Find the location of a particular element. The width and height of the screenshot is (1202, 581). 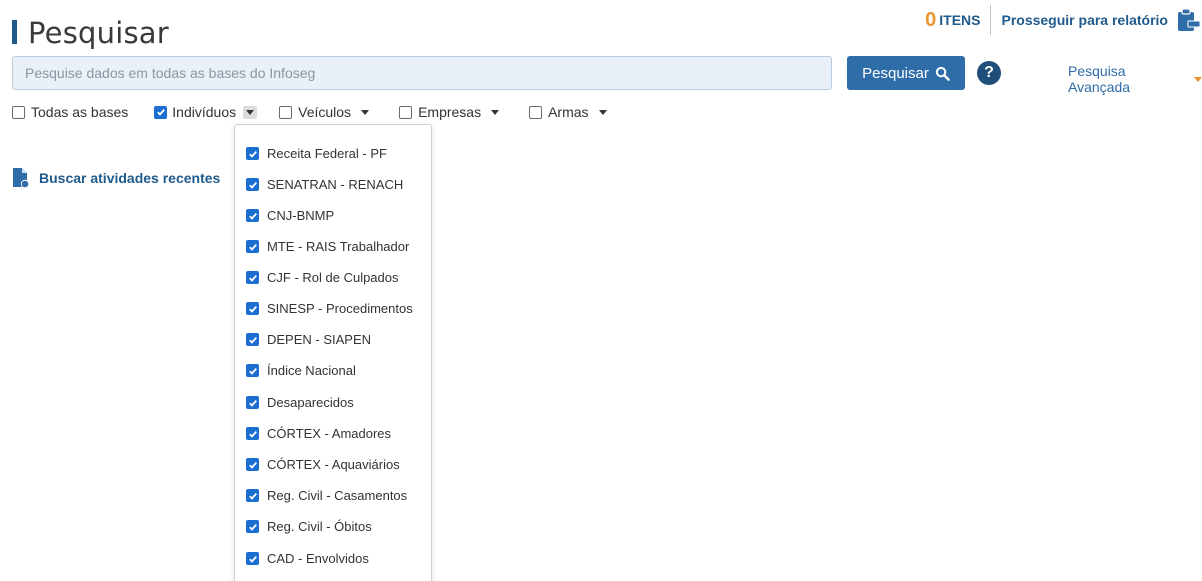

page-title: Pesquisar is located at coordinates (98, 33).